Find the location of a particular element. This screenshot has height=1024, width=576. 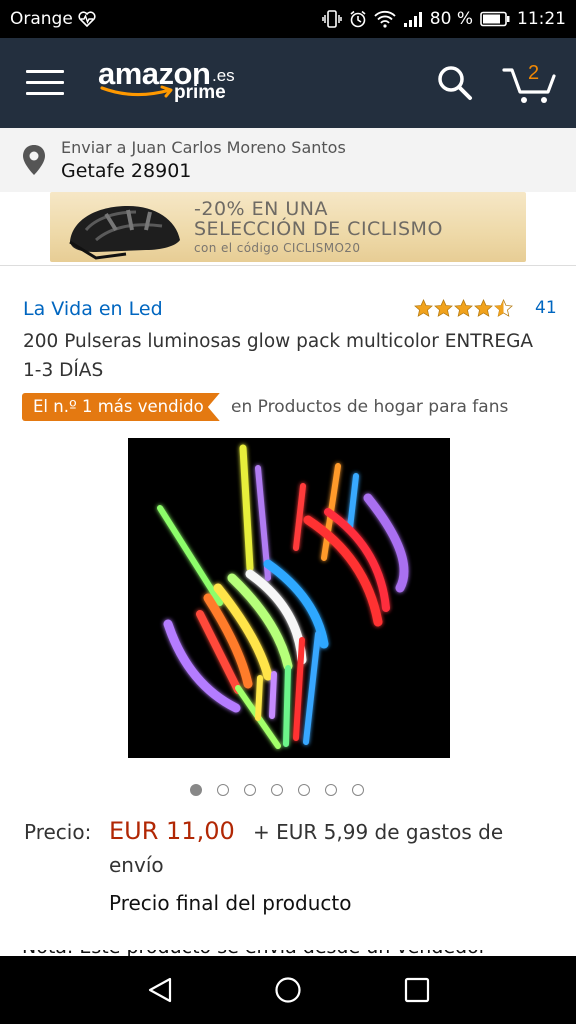

star-half-icon is located at coordinates (503, 308).